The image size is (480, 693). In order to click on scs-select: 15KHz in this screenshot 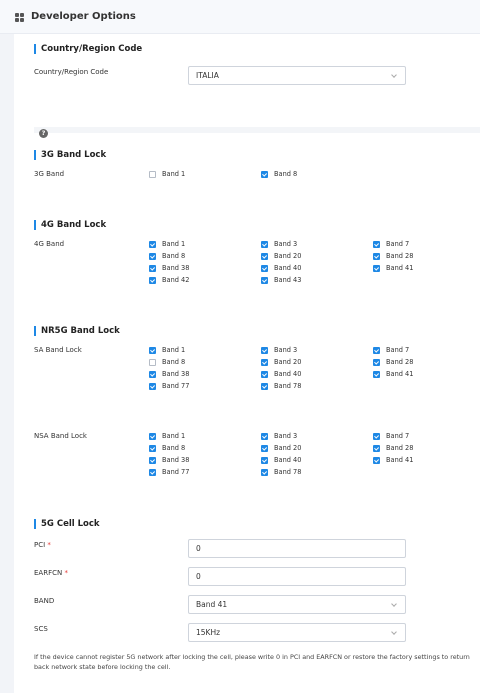, I will do `click(297, 632)`.